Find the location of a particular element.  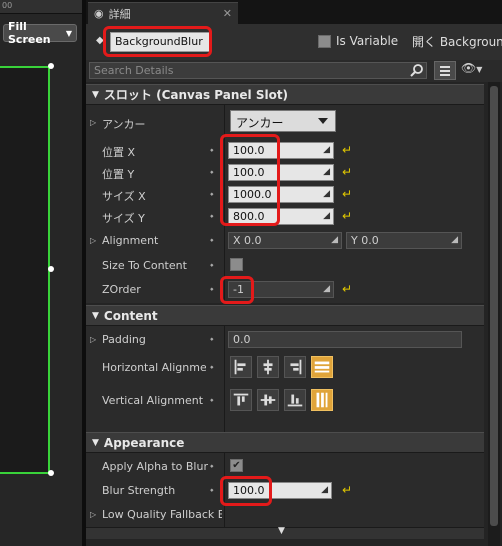

align-fill-icon is located at coordinates (322, 367).